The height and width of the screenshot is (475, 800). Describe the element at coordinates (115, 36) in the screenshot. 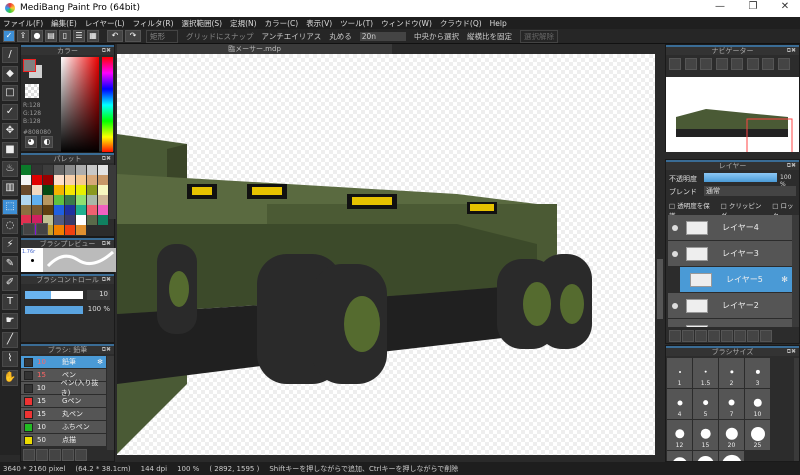

I see `undo-button: ↶` at that location.